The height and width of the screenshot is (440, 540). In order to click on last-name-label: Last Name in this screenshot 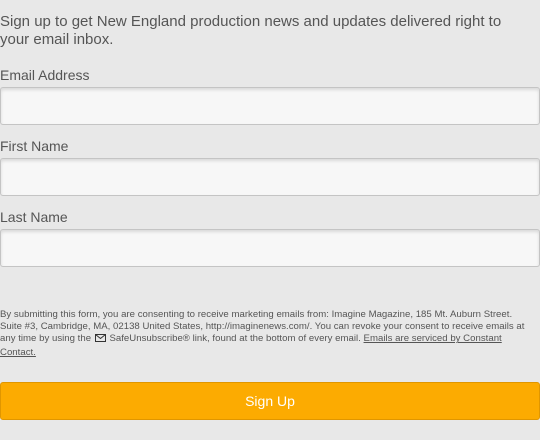, I will do `click(34, 217)`.